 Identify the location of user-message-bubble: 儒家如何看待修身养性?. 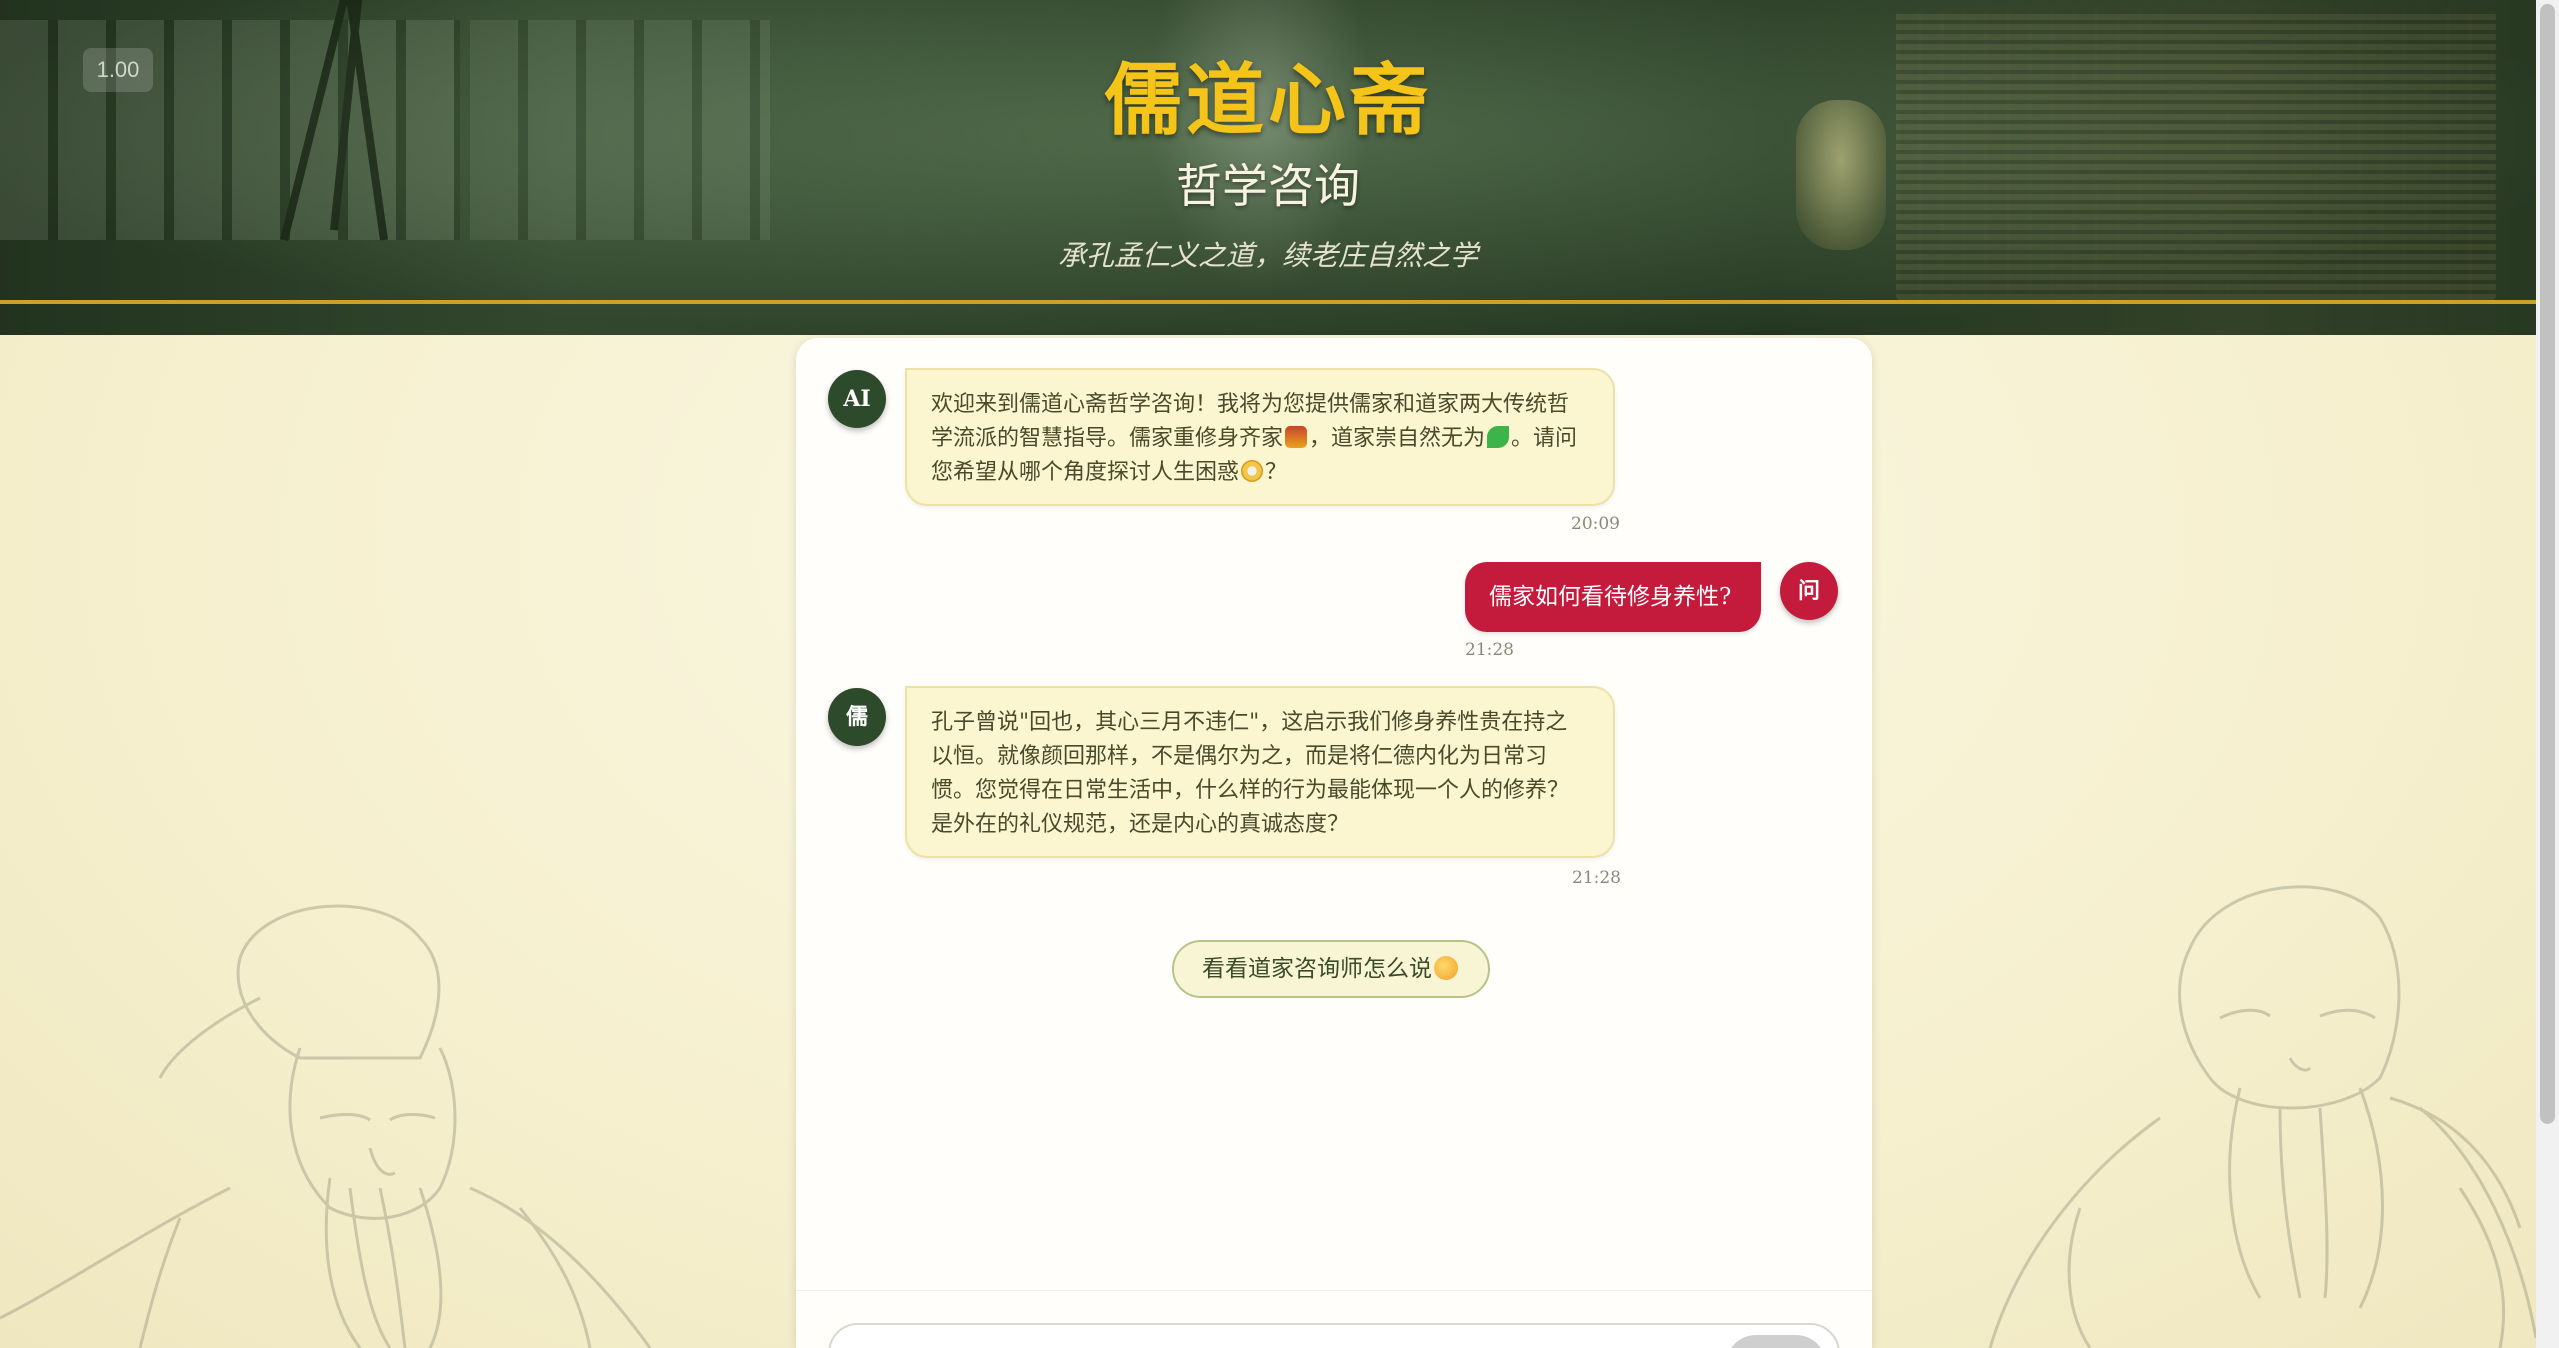
(1613, 597).